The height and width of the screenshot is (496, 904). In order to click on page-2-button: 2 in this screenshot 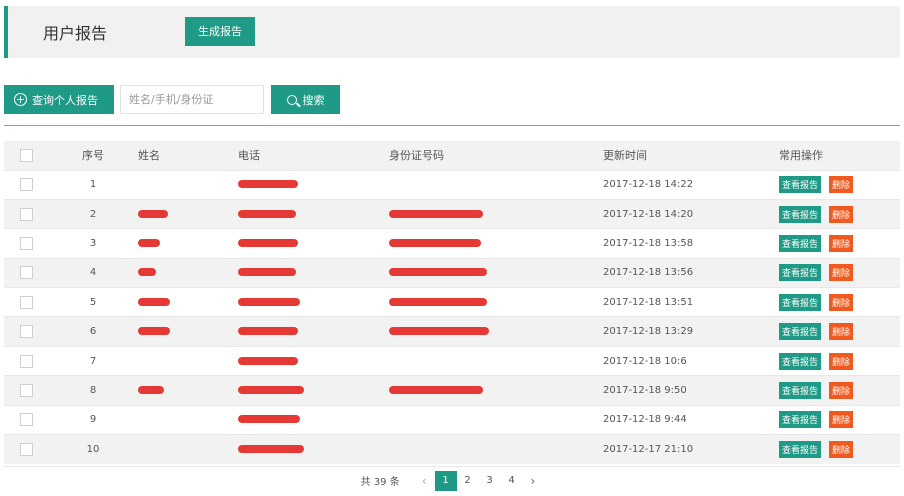, I will do `click(468, 481)`.